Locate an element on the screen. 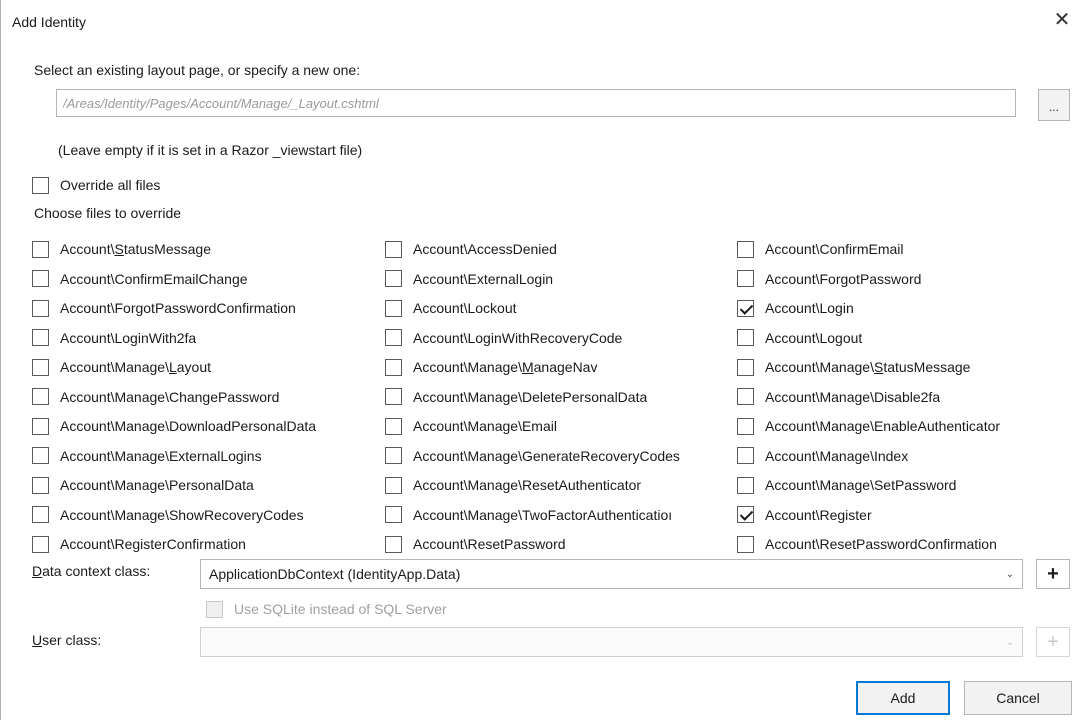  file-label-text: Account\Manage\GenerateRecoveryCodes is located at coordinates (546, 455).